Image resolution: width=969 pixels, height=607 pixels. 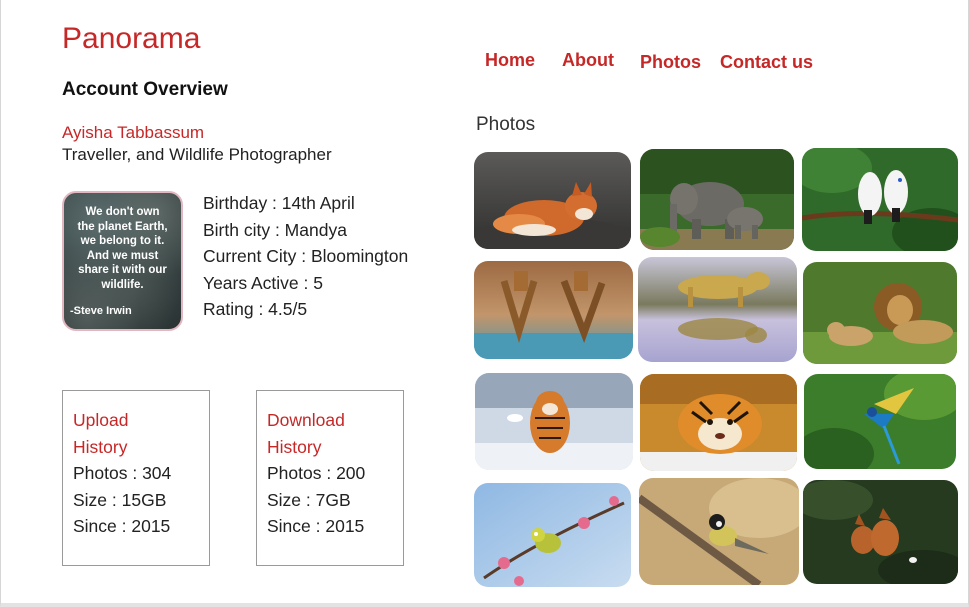 What do you see at coordinates (122, 255) in the screenshot?
I see `quote-line: And we must` at bounding box center [122, 255].